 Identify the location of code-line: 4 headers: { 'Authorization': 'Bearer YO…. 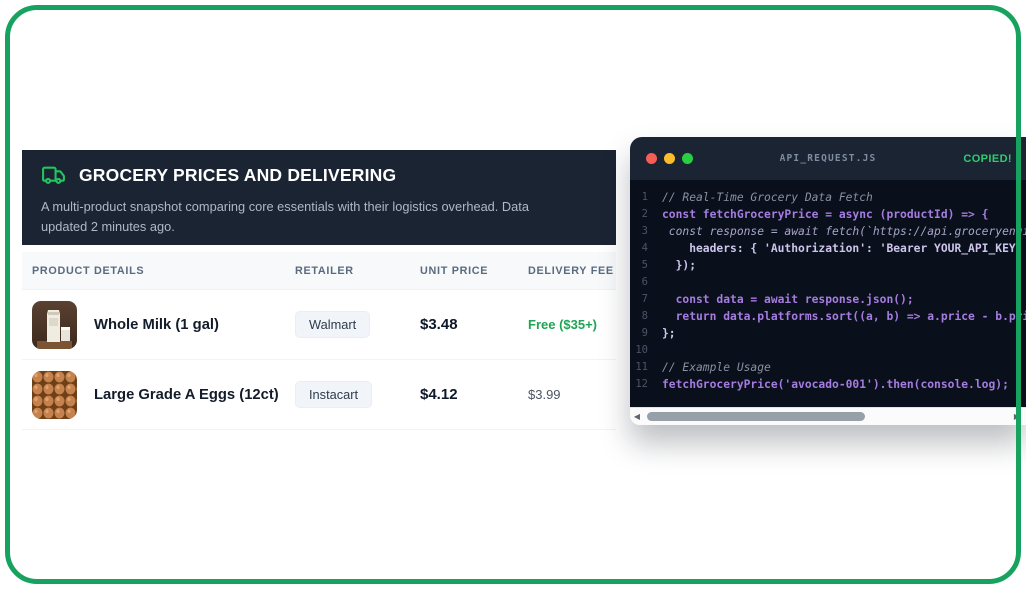
(828, 248).